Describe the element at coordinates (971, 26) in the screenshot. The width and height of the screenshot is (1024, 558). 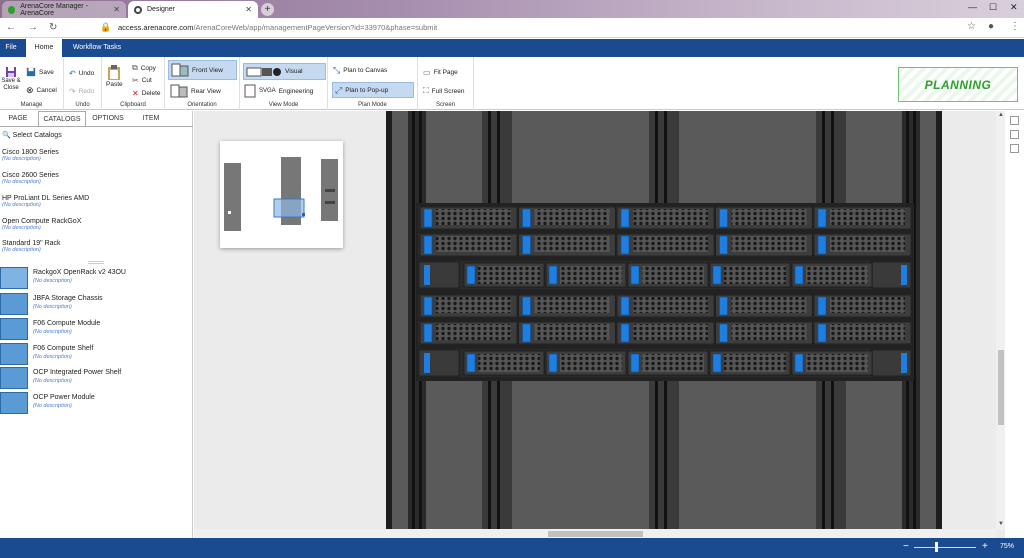
I see `bookmark-star-icon: ☆` at that location.